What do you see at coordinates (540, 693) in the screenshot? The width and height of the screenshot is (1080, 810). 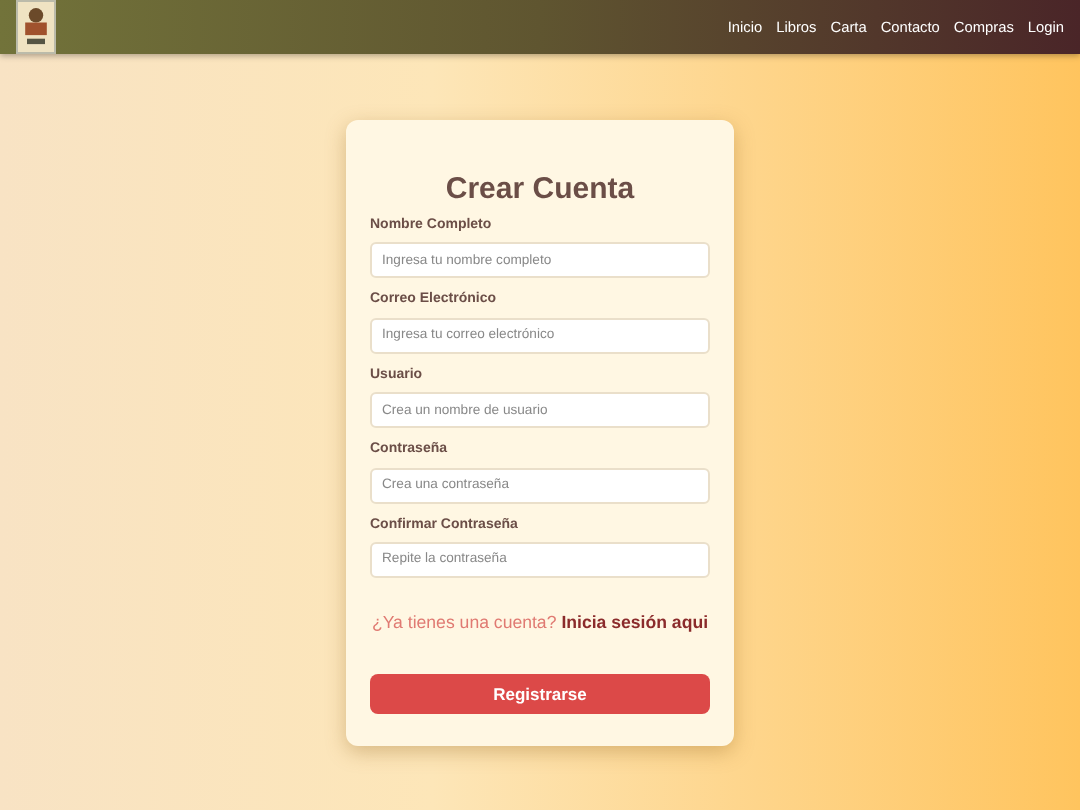 I see `register-button: Registrarse` at bounding box center [540, 693].